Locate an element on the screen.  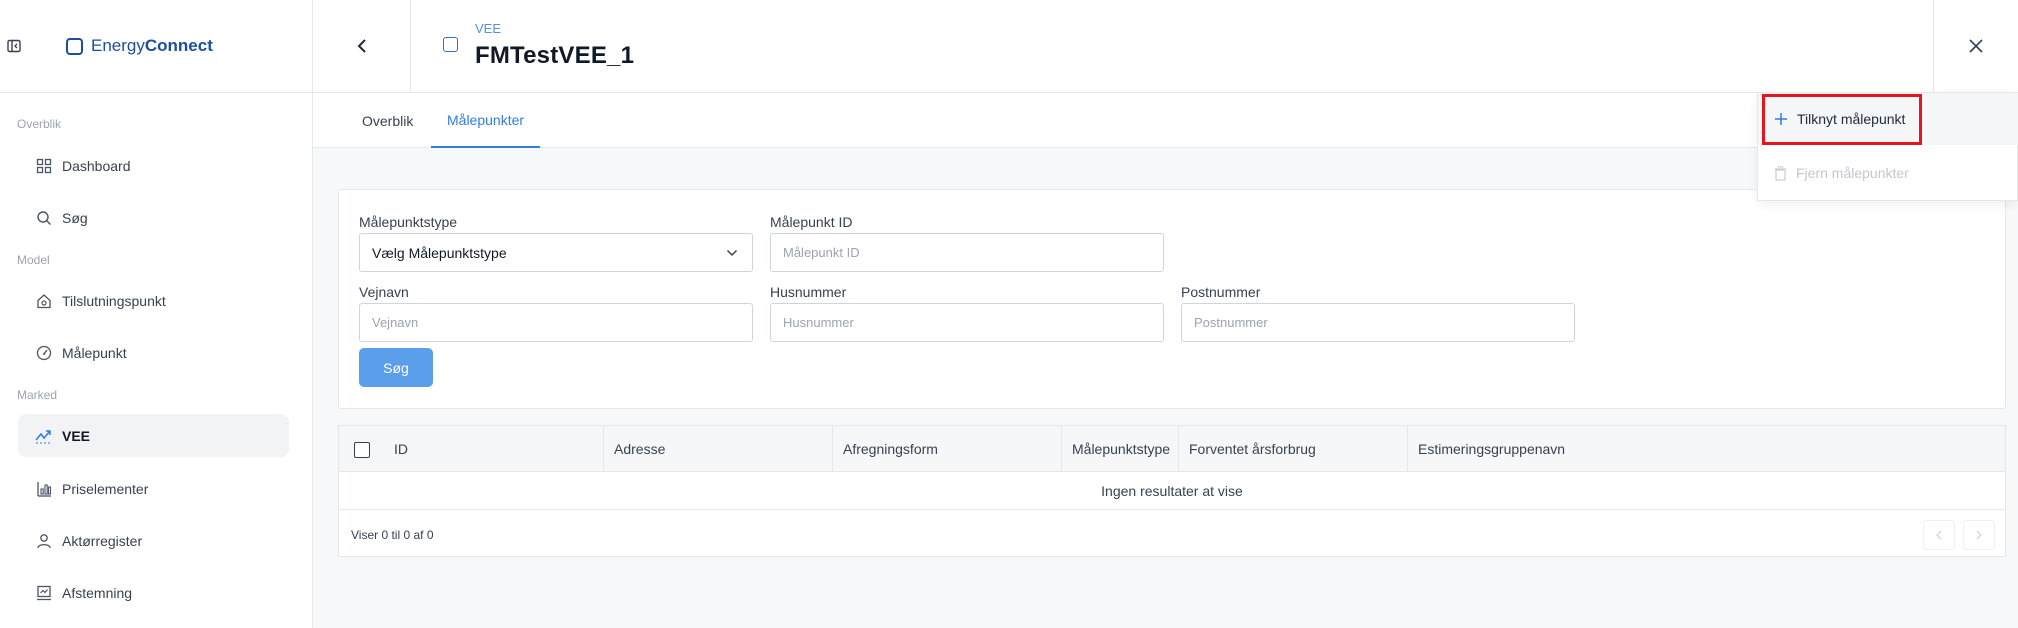
logo-icon is located at coordinates (74, 46).